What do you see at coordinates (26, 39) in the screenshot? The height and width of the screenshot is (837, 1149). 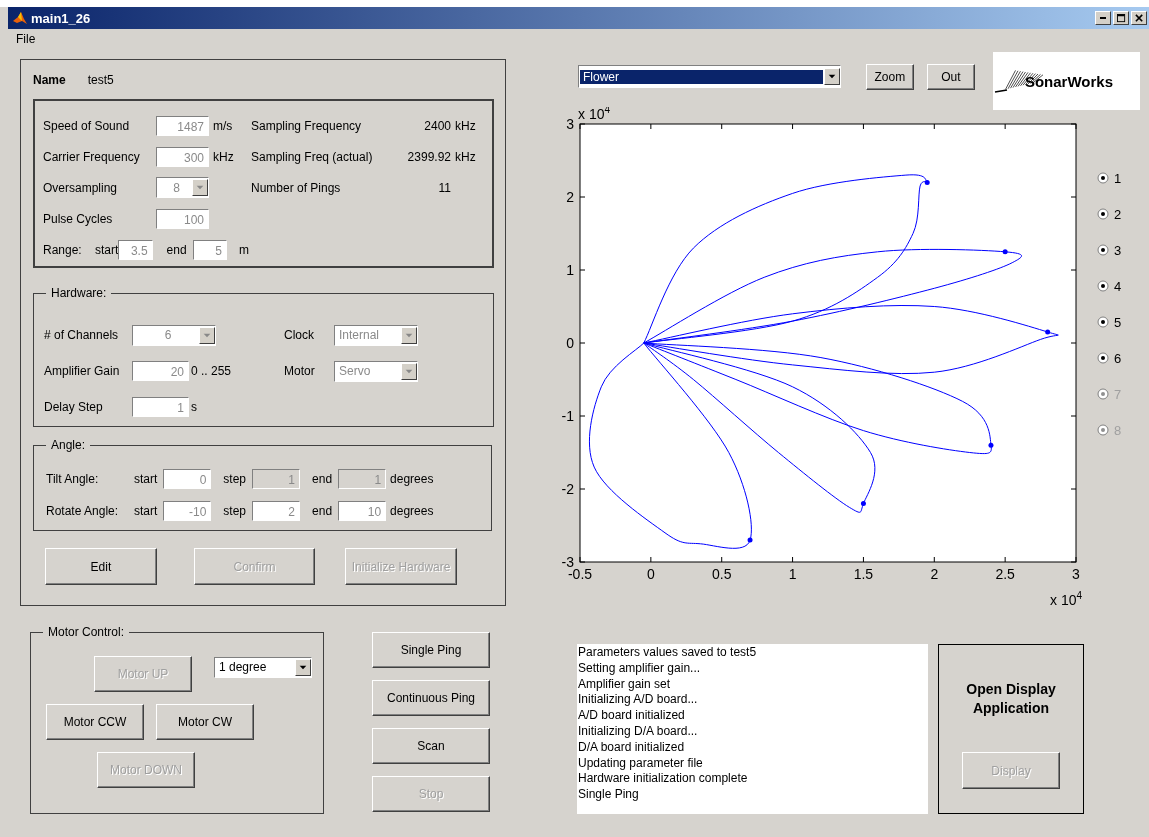 I see `menu-item: File` at bounding box center [26, 39].